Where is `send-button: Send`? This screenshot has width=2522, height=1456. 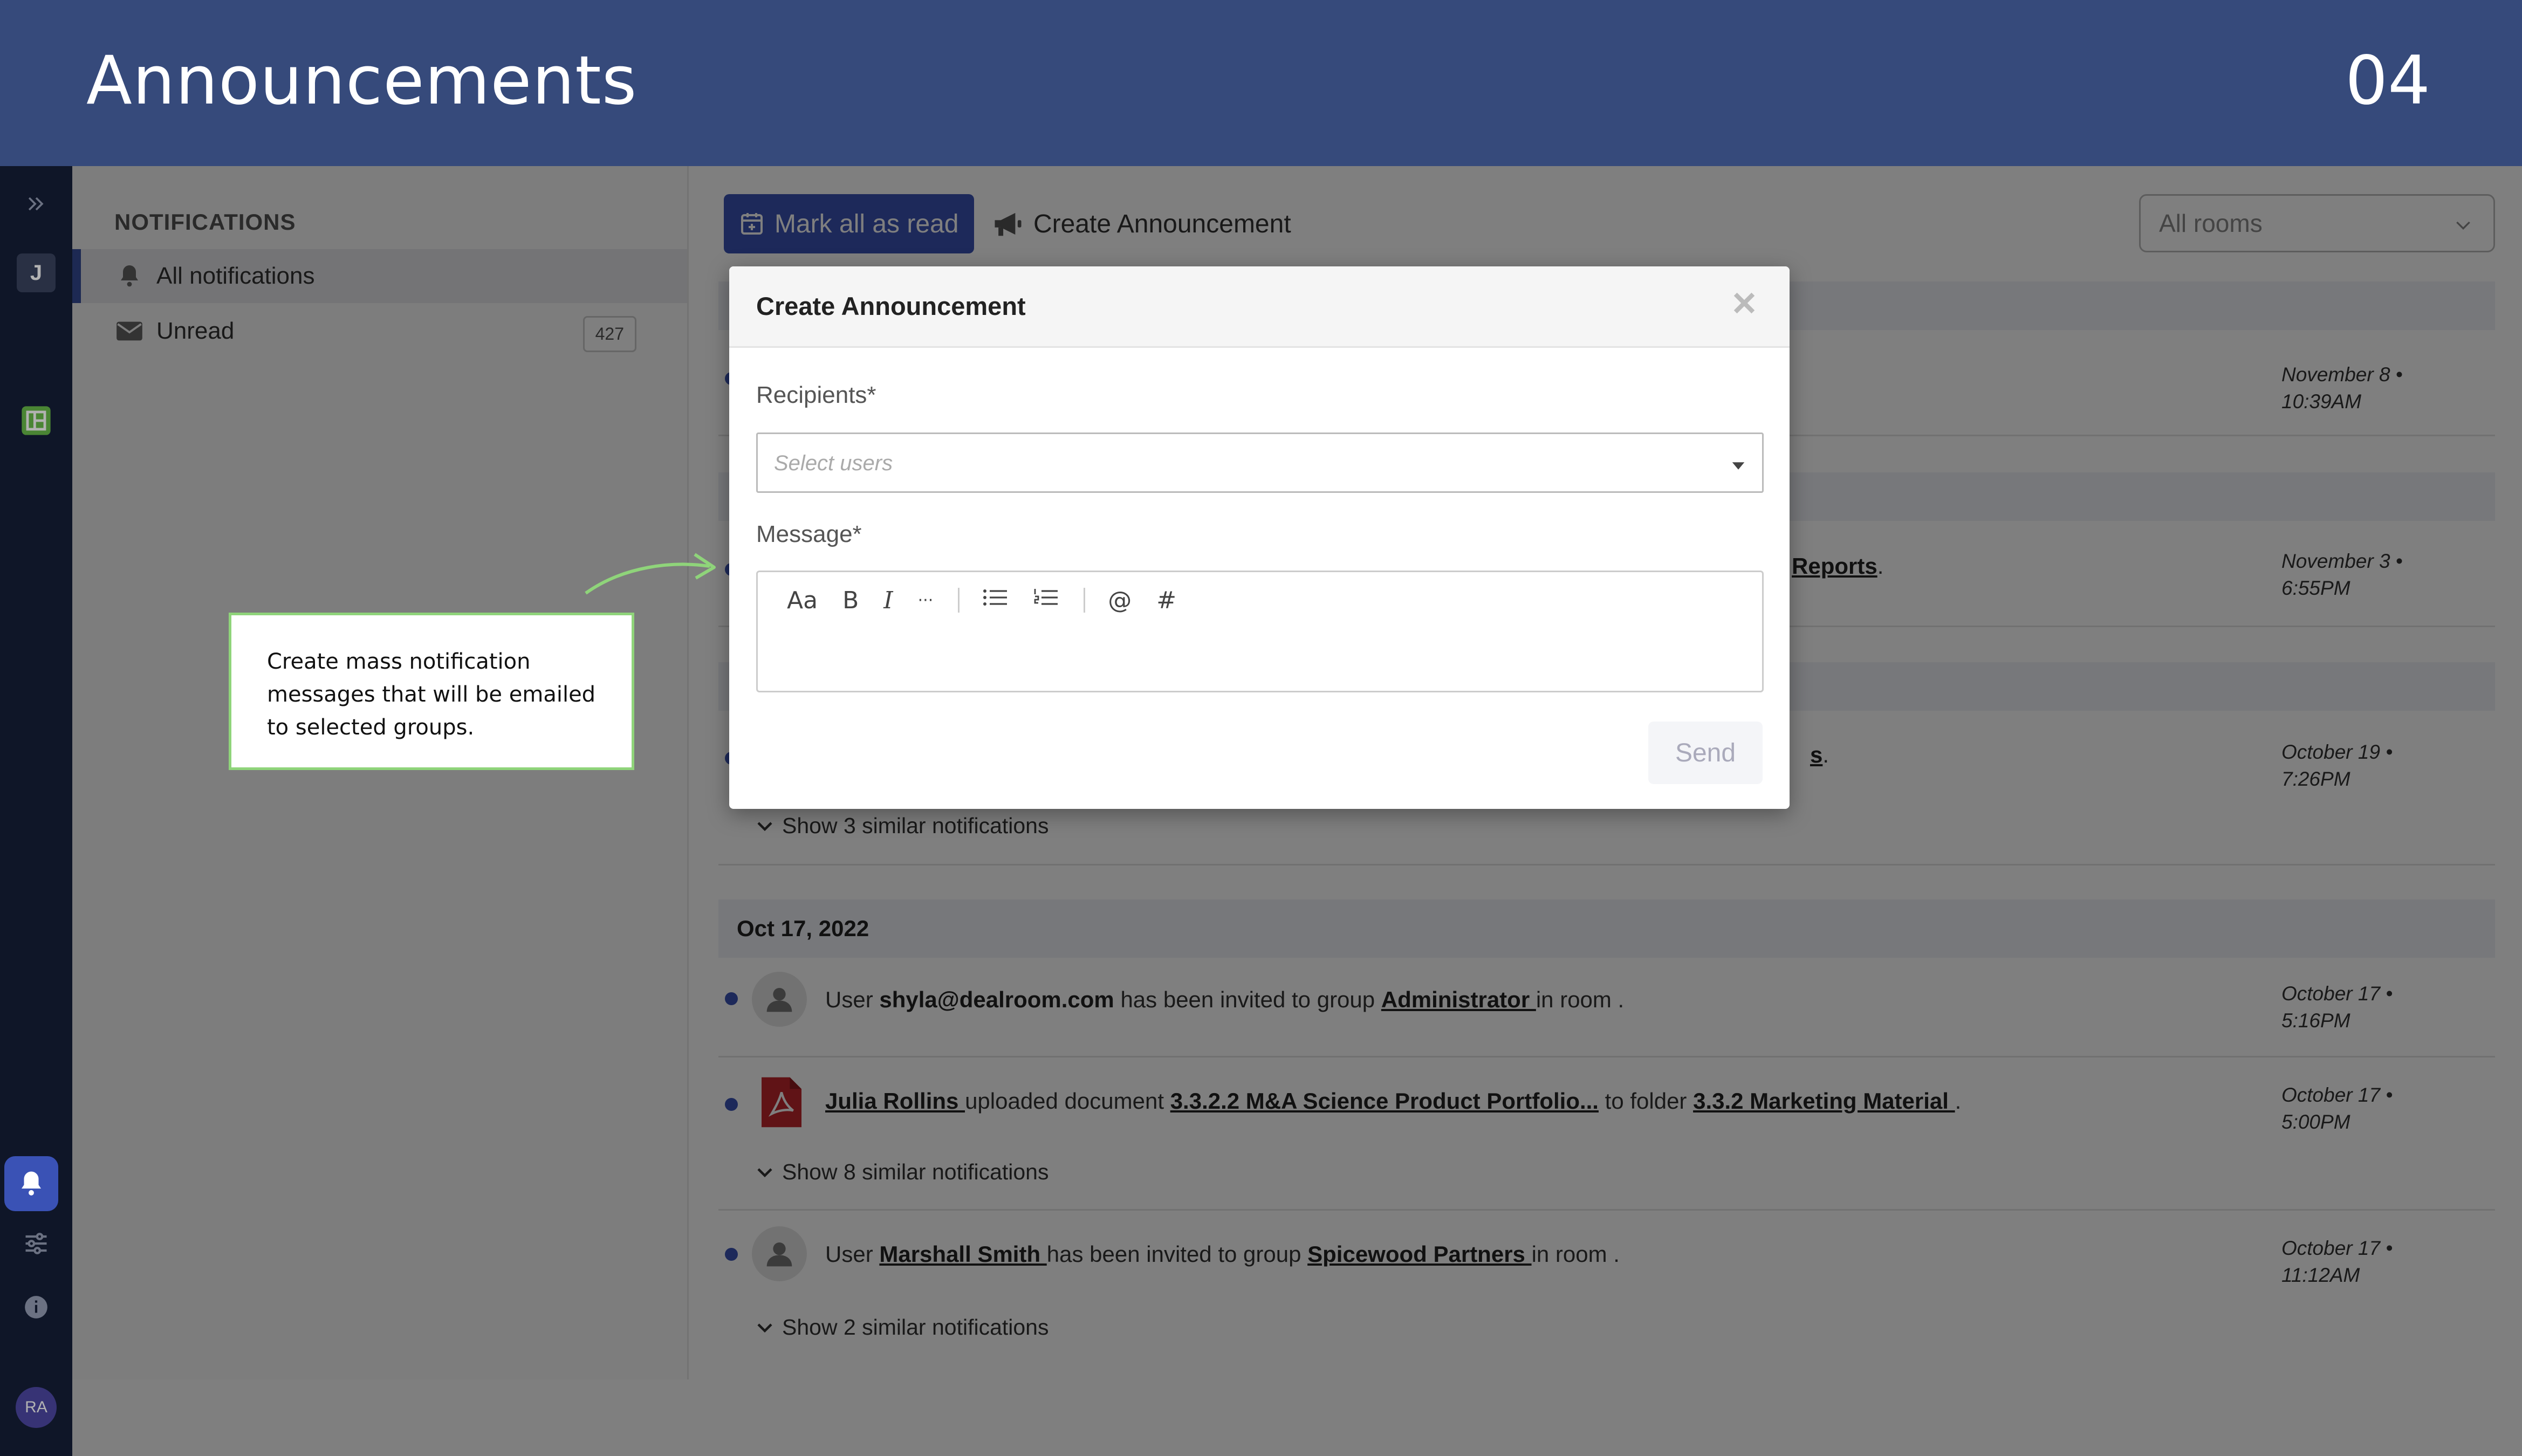 send-button: Send is located at coordinates (1705, 753).